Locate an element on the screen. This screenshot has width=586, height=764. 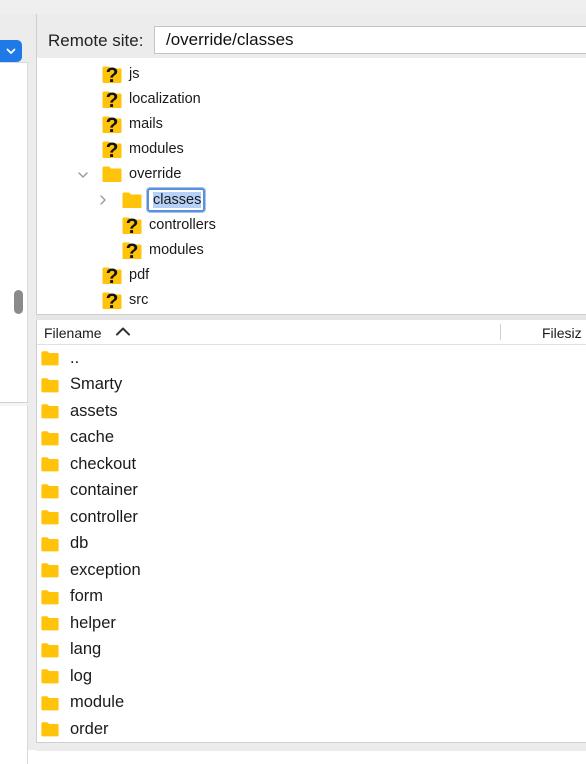
tree-node-label: localization is located at coordinates (165, 98).